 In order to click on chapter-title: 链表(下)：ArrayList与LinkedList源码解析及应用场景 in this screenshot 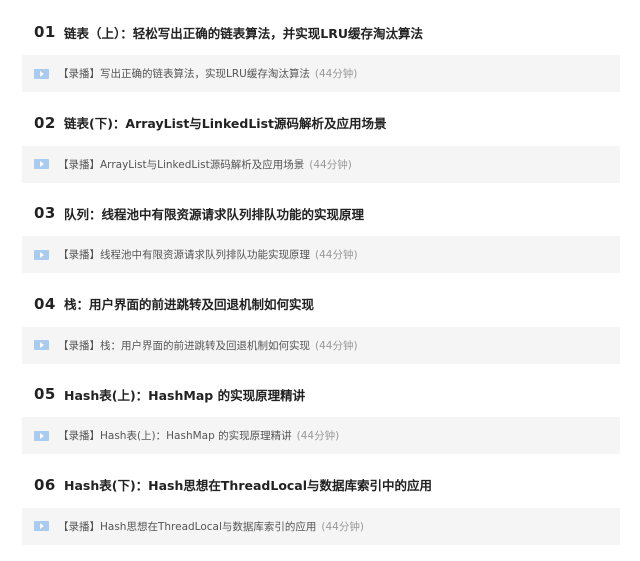, I will do `click(225, 124)`.